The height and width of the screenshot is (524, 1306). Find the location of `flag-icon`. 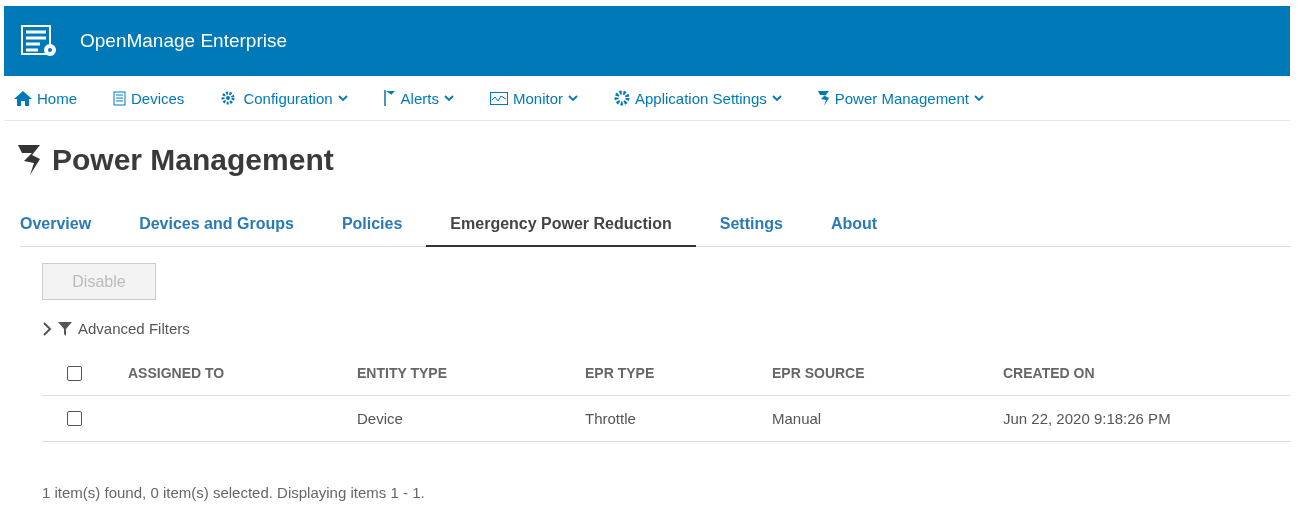

flag-icon is located at coordinates (389, 98).